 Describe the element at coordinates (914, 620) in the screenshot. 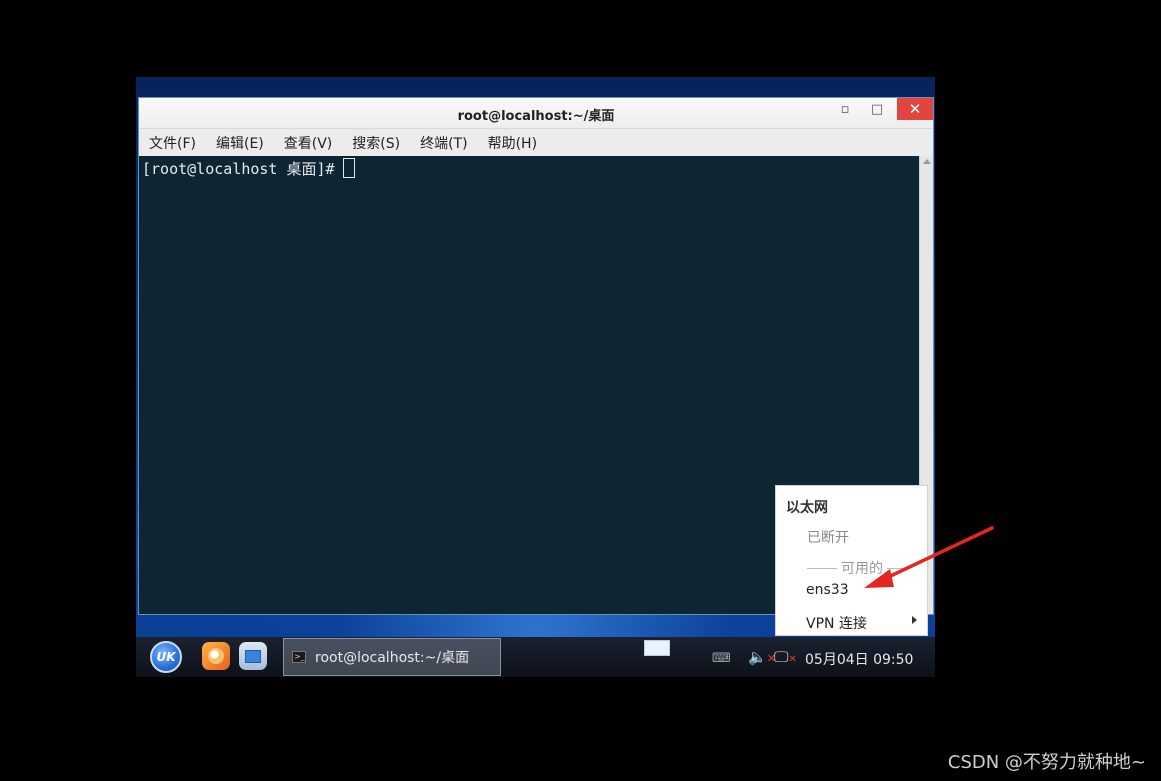

I see `submenu-arrow-icon` at that location.